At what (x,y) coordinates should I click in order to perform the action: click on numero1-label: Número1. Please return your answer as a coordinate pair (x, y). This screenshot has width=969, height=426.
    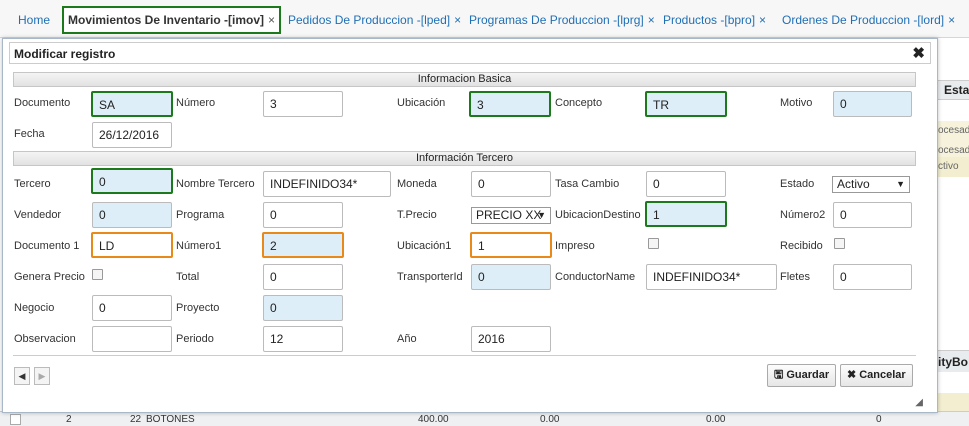
    Looking at the image, I should click on (199, 246).